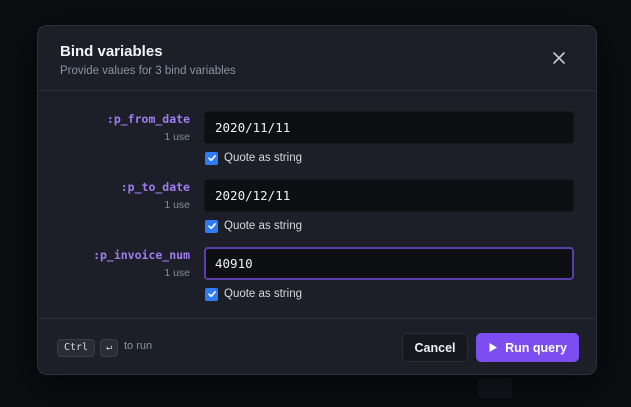  I want to click on ctrl-key-hint: Ctrl, so click(76, 348).